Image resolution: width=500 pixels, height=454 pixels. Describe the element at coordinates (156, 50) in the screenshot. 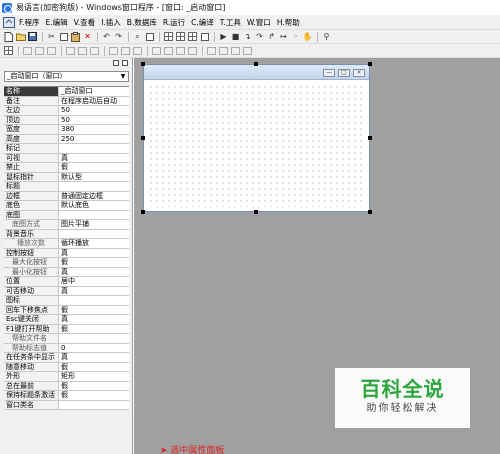

I see `horizontal-spacing-icon` at that location.